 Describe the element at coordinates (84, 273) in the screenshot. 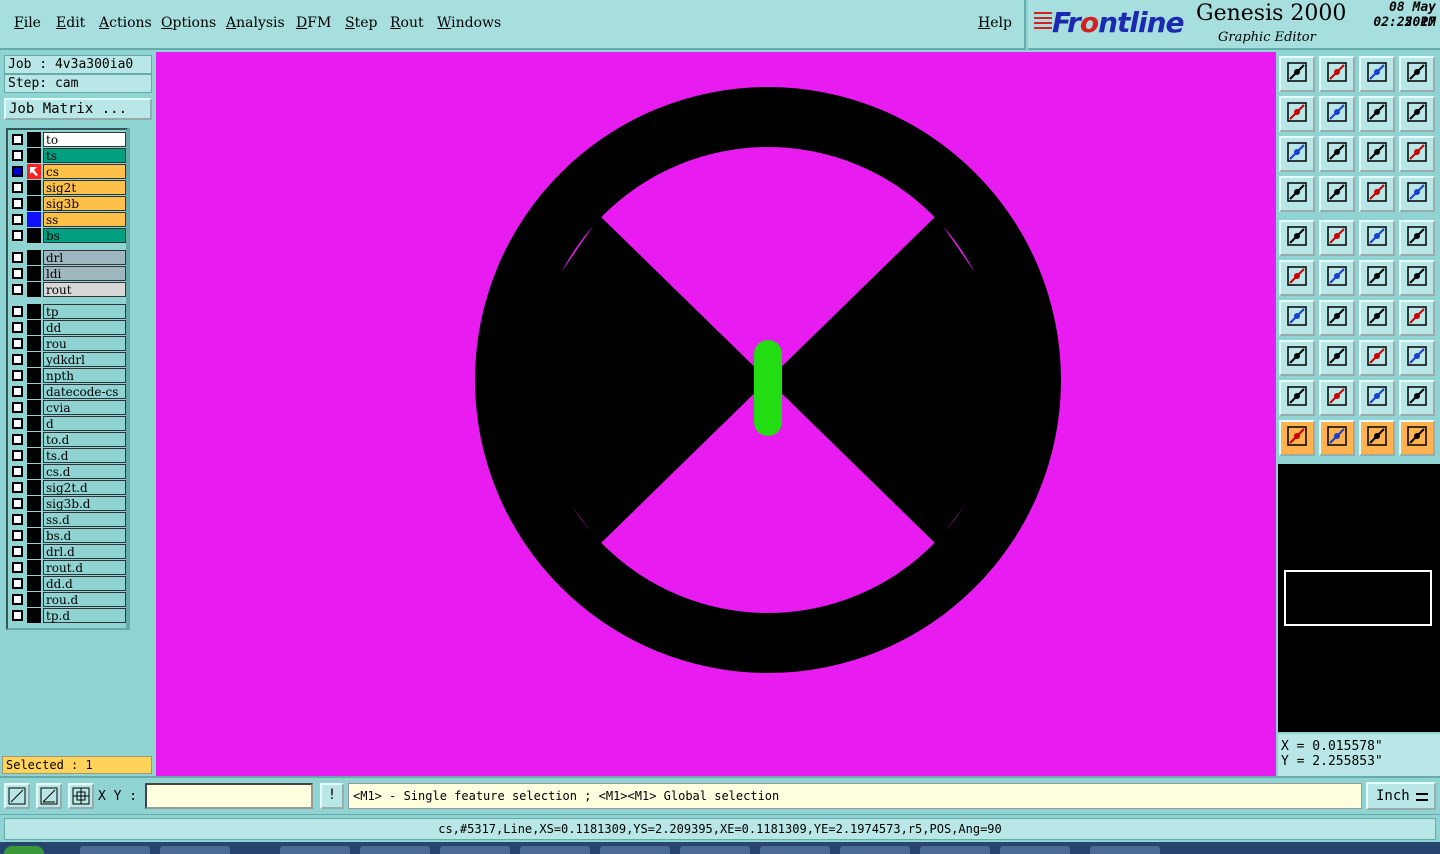

I see `layer-name: ldi` at that location.